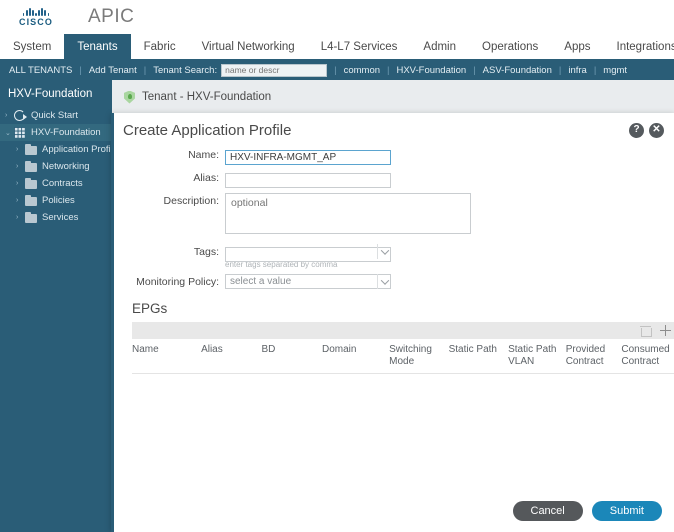 Image resolution: width=674 pixels, height=532 pixels. I want to click on sidebar-item-networking: › Networking, so click(56, 166).